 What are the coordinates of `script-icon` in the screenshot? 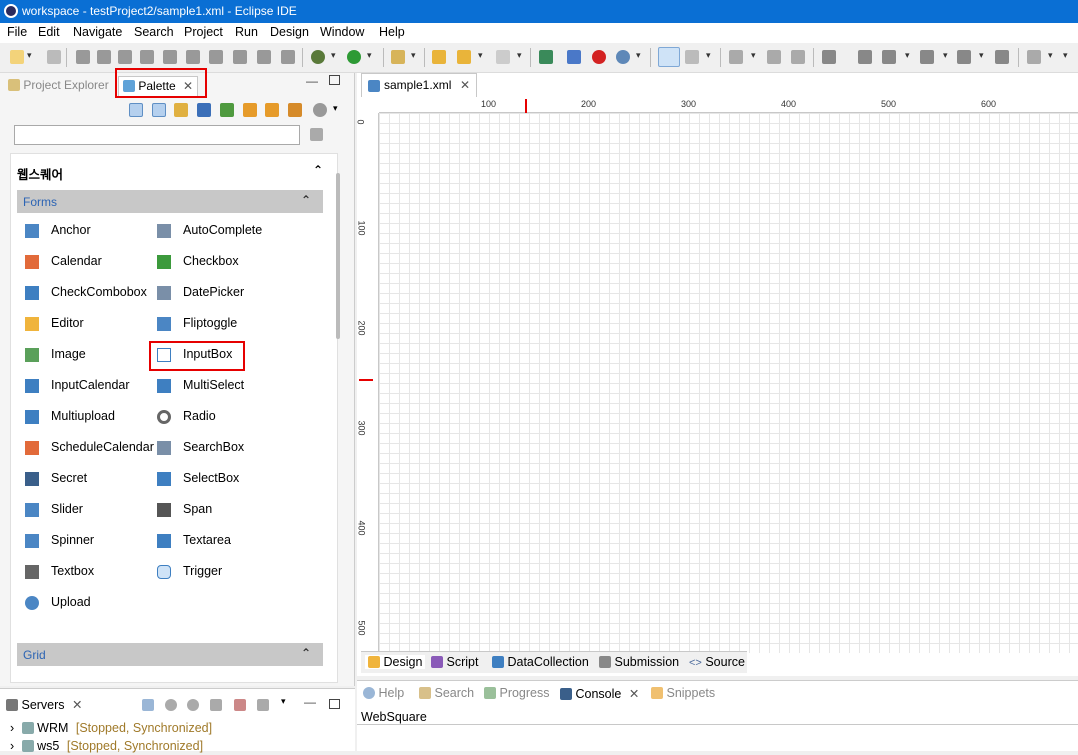 It's located at (250, 110).